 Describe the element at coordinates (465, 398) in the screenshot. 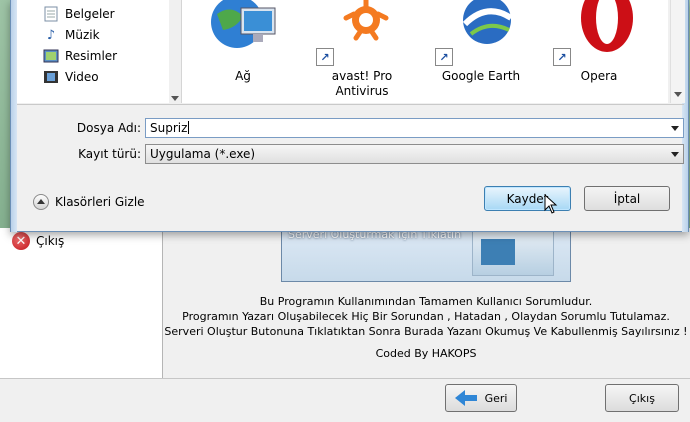

I see `back-arrow-icon` at that location.